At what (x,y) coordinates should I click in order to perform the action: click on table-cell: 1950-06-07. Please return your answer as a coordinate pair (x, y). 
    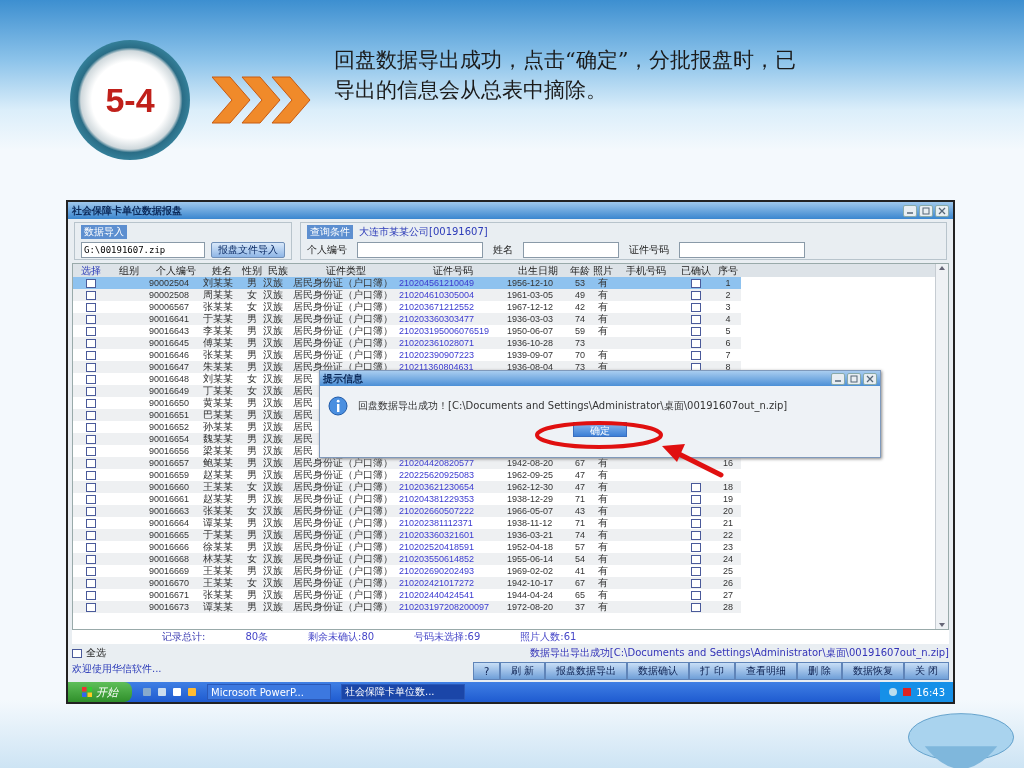
    Looking at the image, I should click on (530, 331).